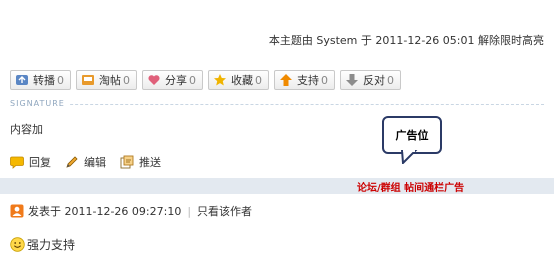 This screenshot has height=273, width=554. I want to click on oppose-label: 反对, so click(374, 80).